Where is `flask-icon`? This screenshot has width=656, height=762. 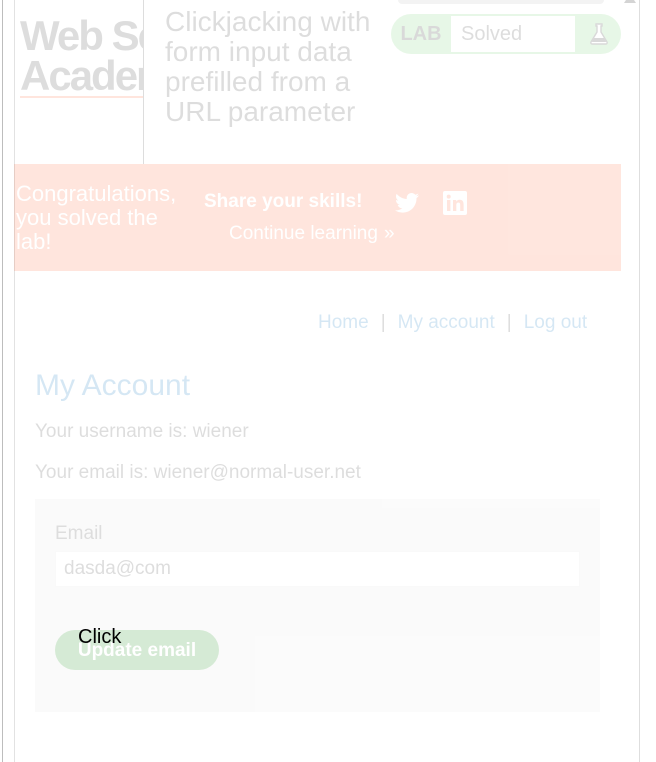 flask-icon is located at coordinates (599, 34).